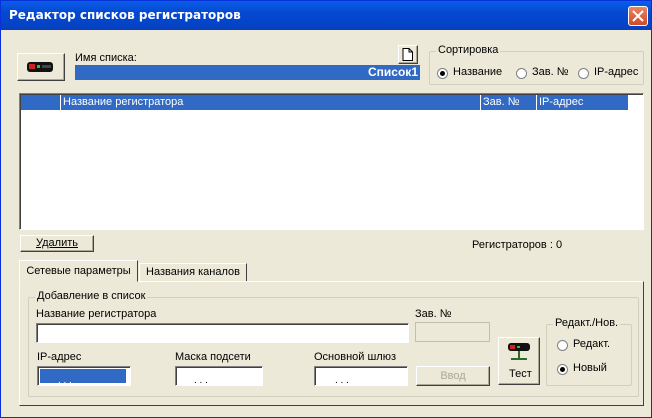  I want to click on ip-address-input: . . ., so click(84, 376).